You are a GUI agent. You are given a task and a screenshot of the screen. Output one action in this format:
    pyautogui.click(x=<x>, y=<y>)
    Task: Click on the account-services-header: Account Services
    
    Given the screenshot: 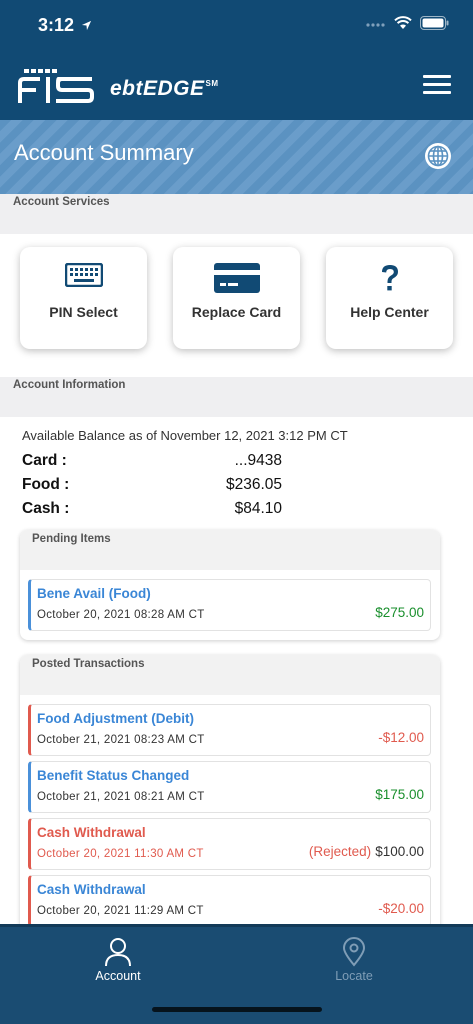 What is the action you would take?
    pyautogui.click(x=236, y=214)
    